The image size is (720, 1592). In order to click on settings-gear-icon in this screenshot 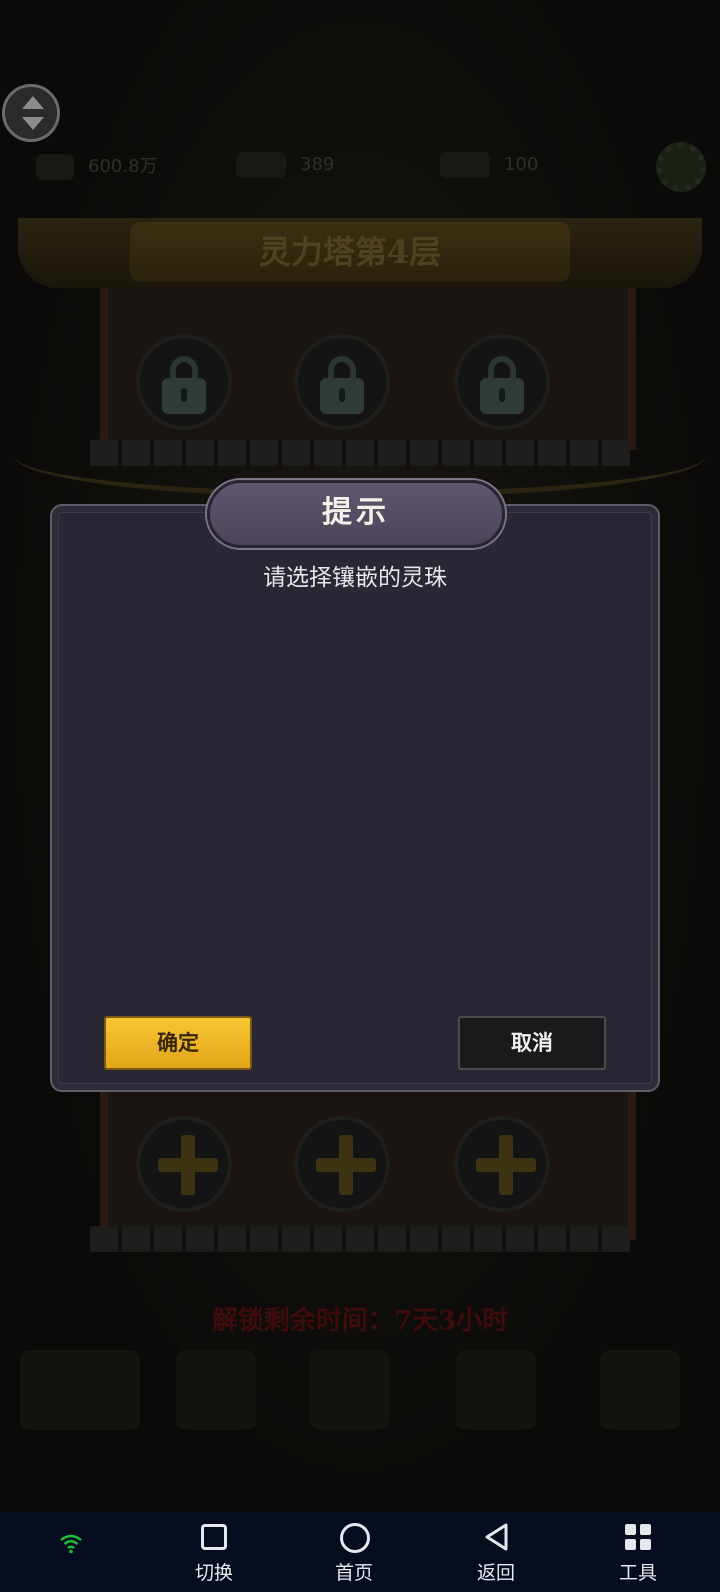, I will do `click(681, 167)`.